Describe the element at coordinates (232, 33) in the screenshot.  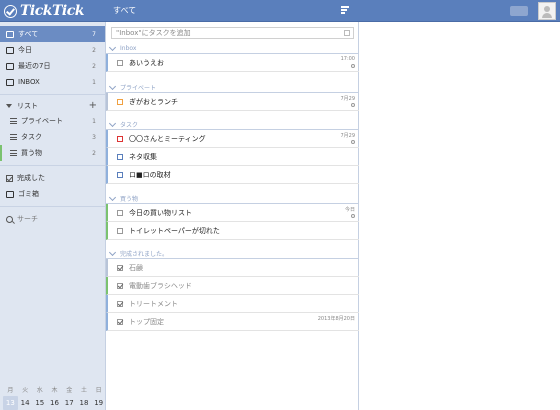
I see `add-task-input: "Inbox"にタスクを追加` at that location.